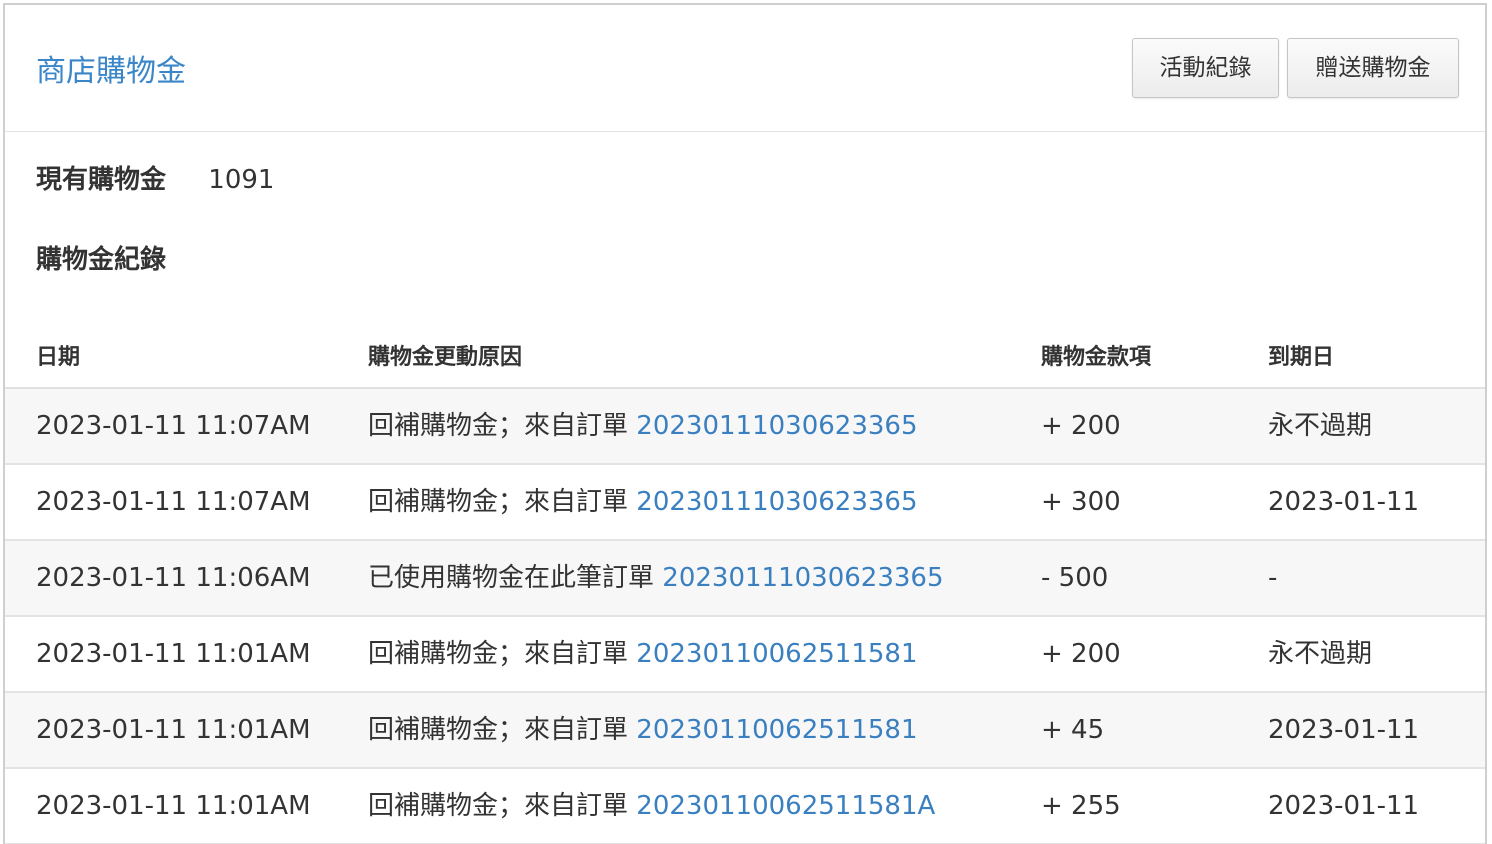  Describe the element at coordinates (1075, 578) in the screenshot. I see `row-amount: - 500` at that location.